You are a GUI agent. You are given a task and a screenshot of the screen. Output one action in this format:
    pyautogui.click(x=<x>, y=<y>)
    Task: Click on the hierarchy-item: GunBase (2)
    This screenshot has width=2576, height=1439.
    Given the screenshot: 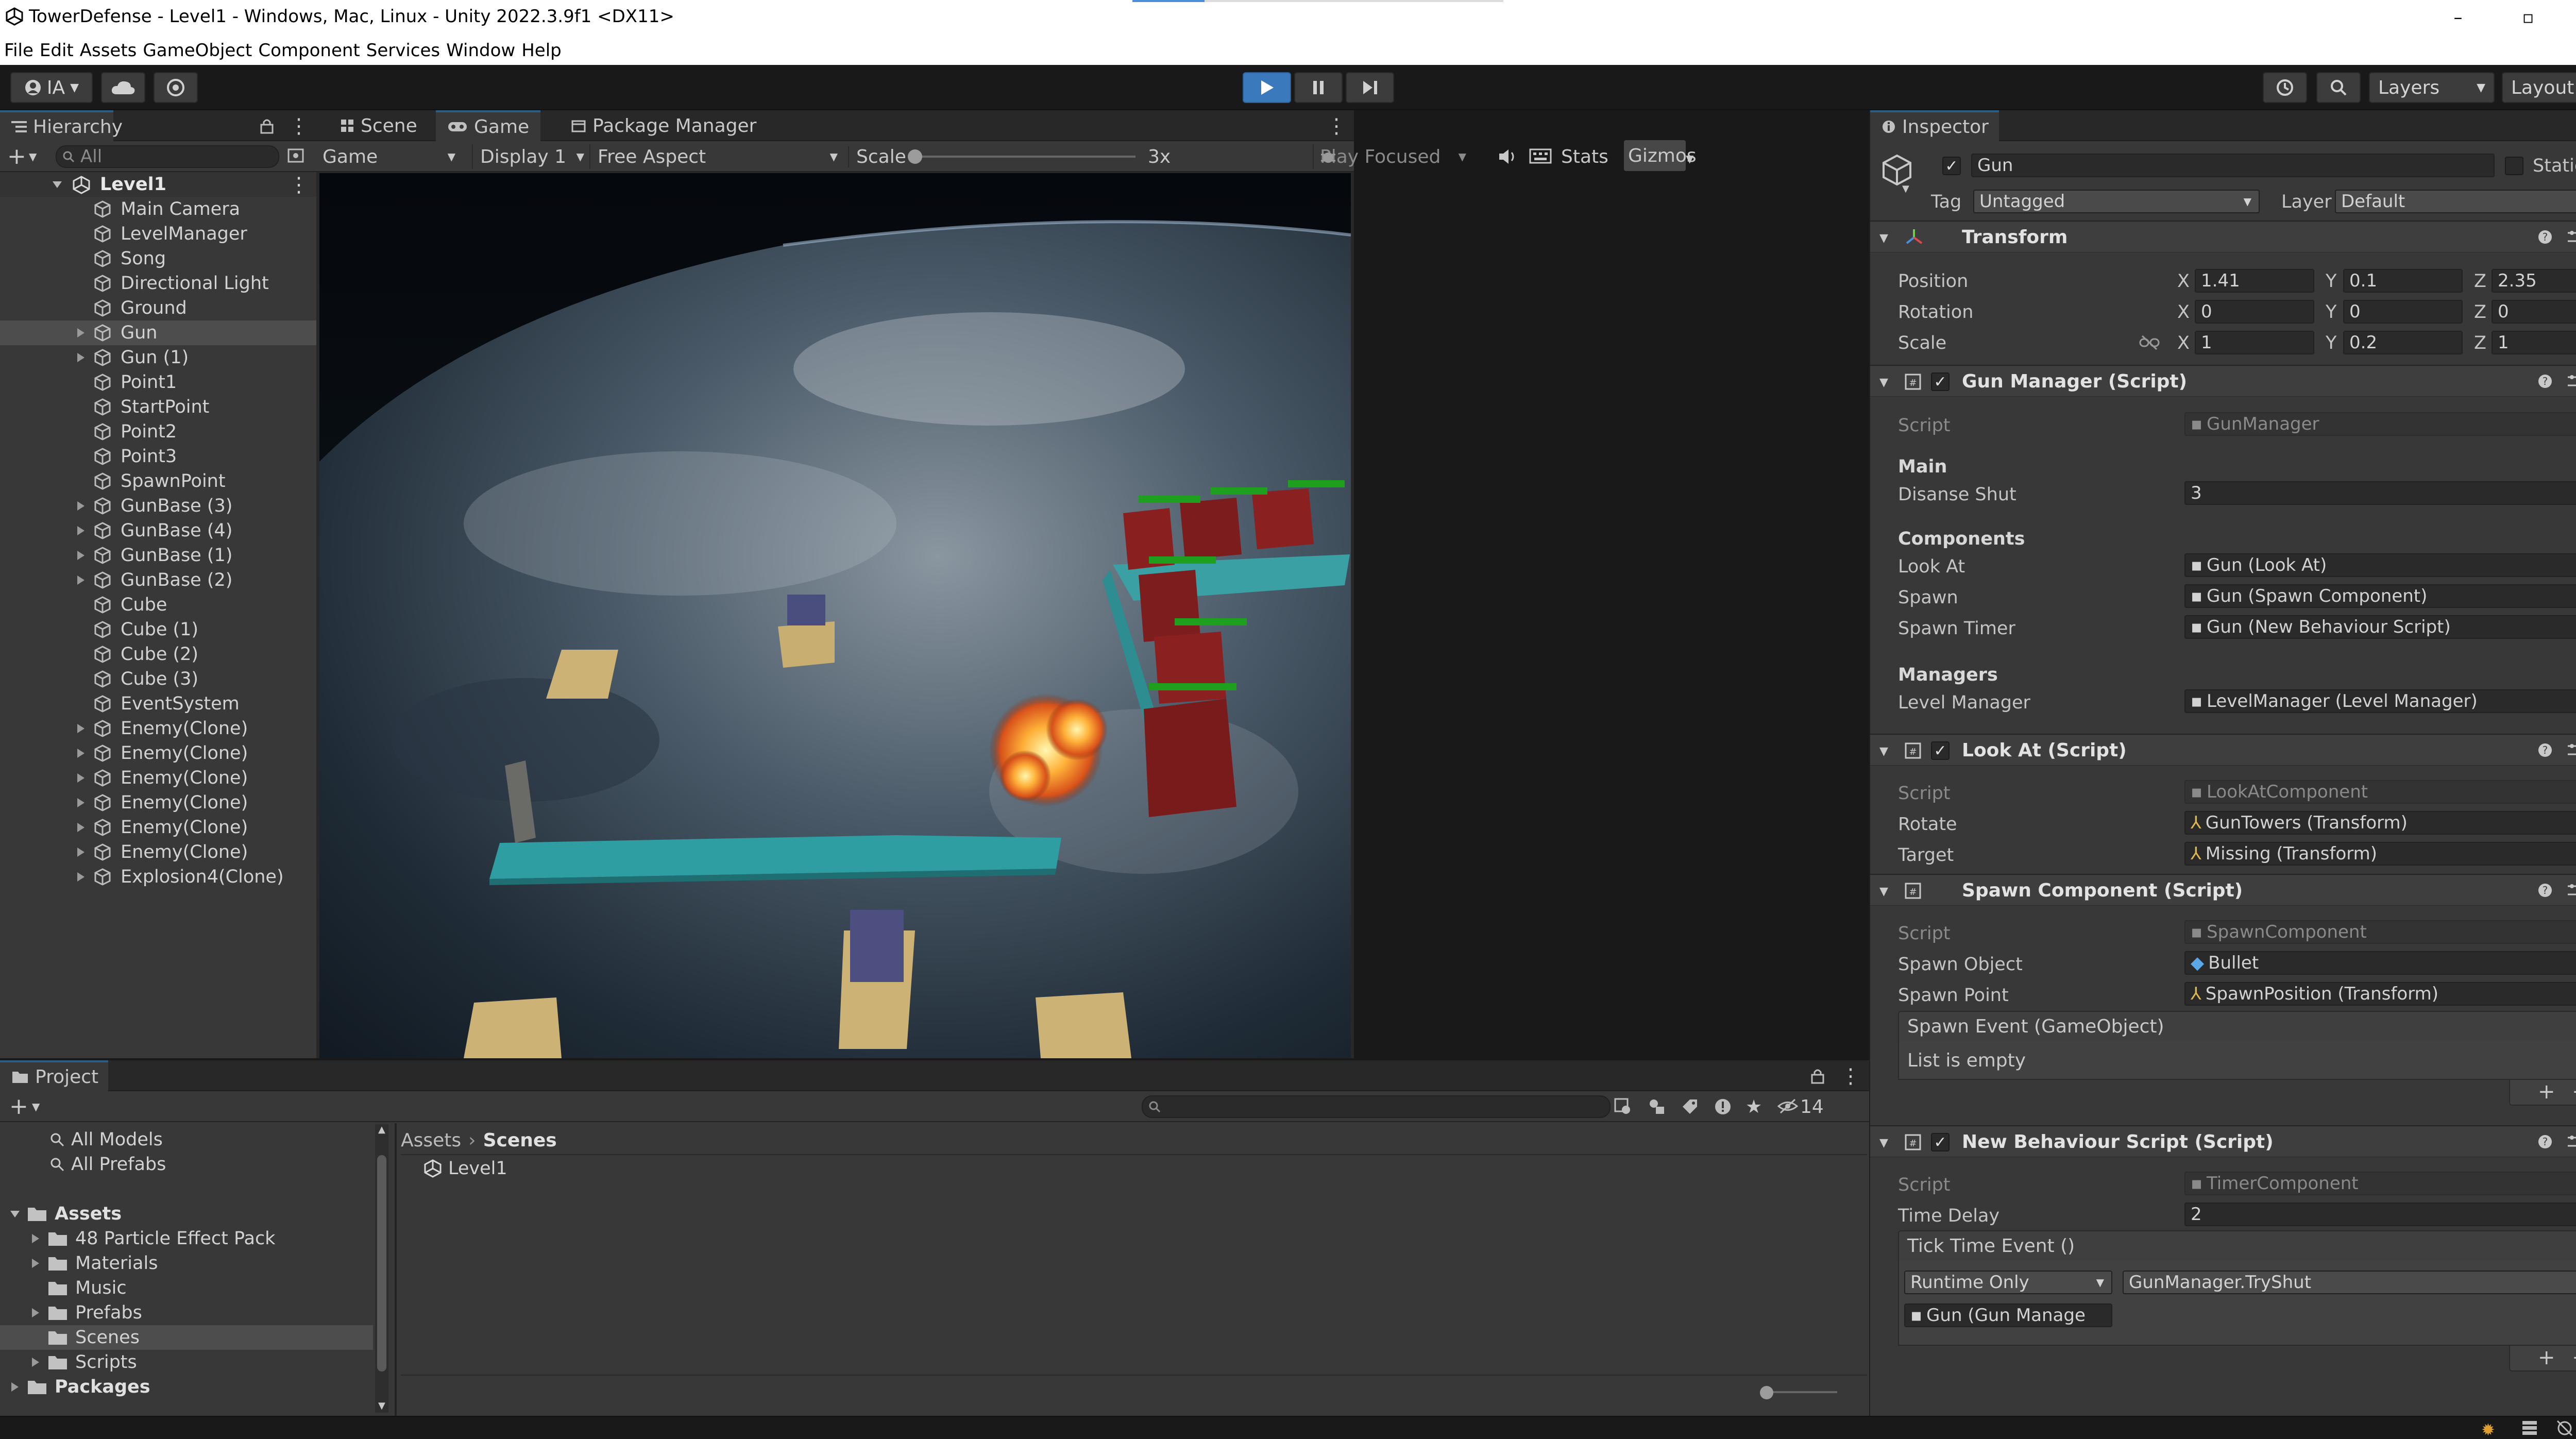 What is the action you would take?
    pyautogui.click(x=158, y=580)
    